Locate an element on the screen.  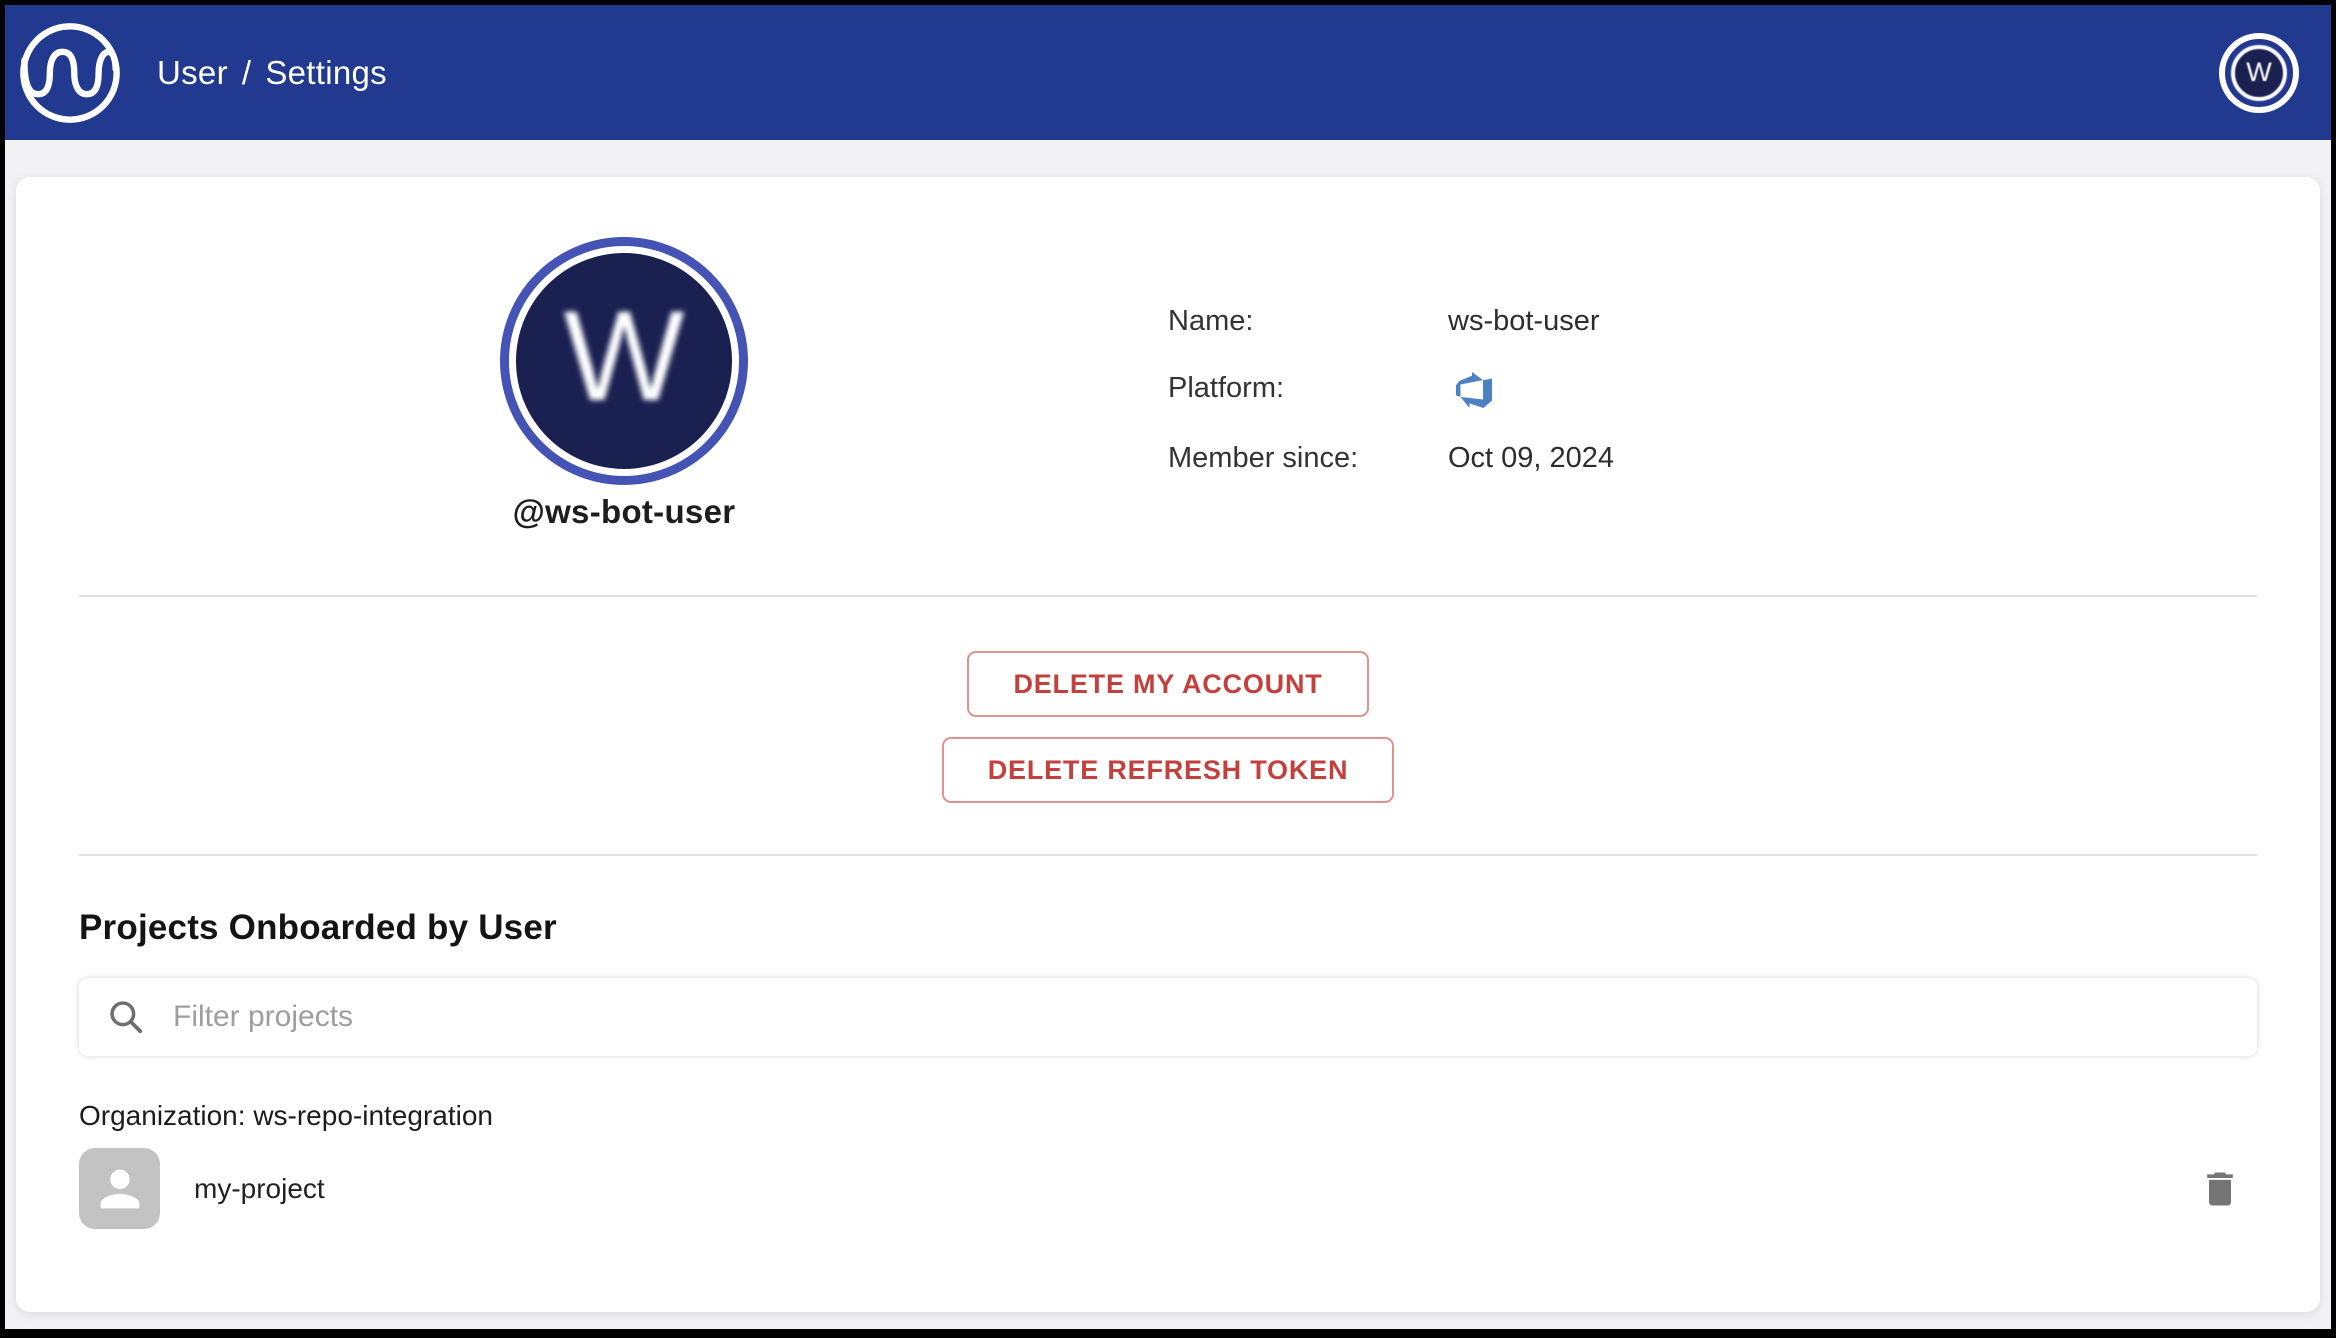
profile-avatar-disc: W is located at coordinates (624, 361).